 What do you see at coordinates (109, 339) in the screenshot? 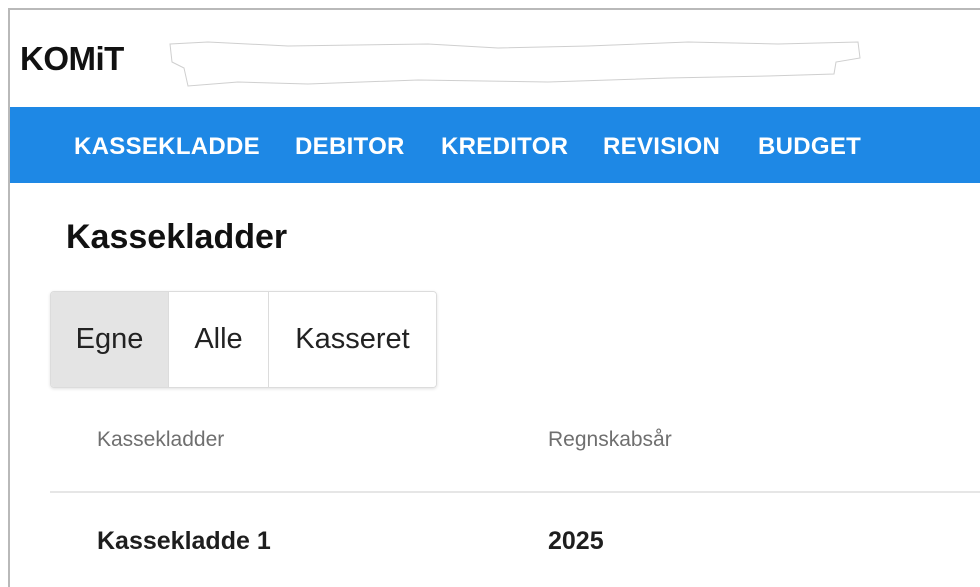
I see `filter-tab-egne: Egne` at bounding box center [109, 339].